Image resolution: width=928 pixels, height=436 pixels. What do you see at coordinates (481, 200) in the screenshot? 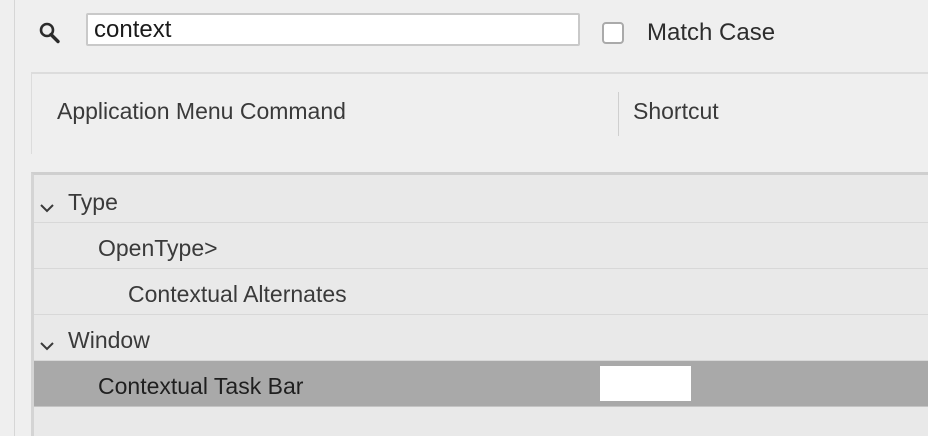
I see `list-item-group-type: Type` at bounding box center [481, 200].